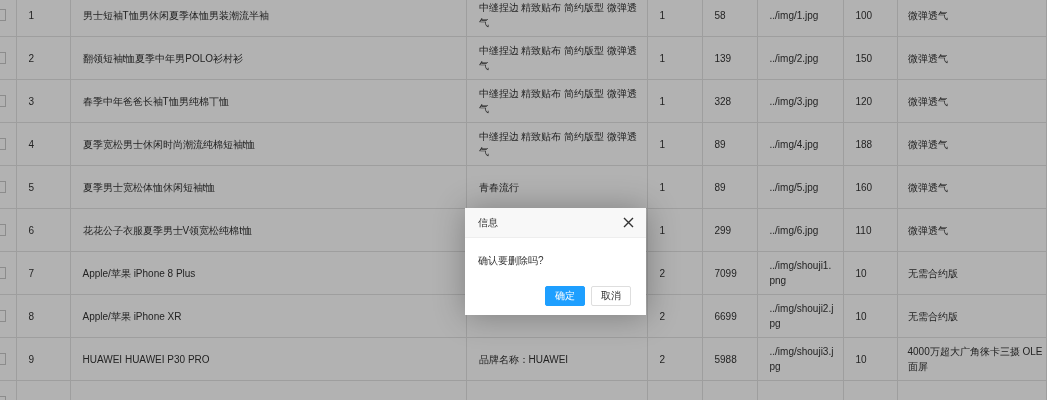 This screenshot has width=1047, height=400. What do you see at coordinates (864, 15) in the screenshot?
I see `stock-value: 100` at bounding box center [864, 15].